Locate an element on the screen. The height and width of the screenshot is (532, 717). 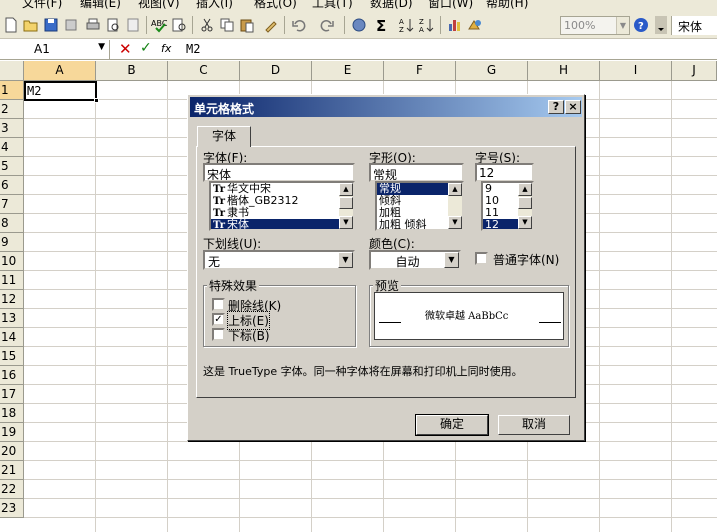
row-header: 2 is located at coordinates (12, 109).